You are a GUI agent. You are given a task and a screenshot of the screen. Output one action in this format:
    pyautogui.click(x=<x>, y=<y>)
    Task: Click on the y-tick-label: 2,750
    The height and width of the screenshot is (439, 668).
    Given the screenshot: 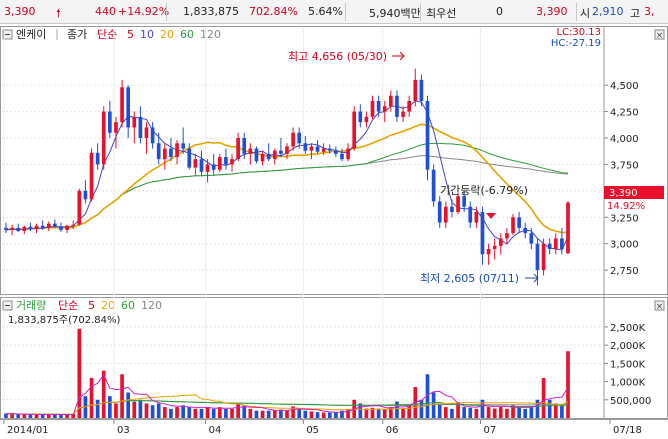 What is the action you would take?
    pyautogui.click(x=624, y=271)
    